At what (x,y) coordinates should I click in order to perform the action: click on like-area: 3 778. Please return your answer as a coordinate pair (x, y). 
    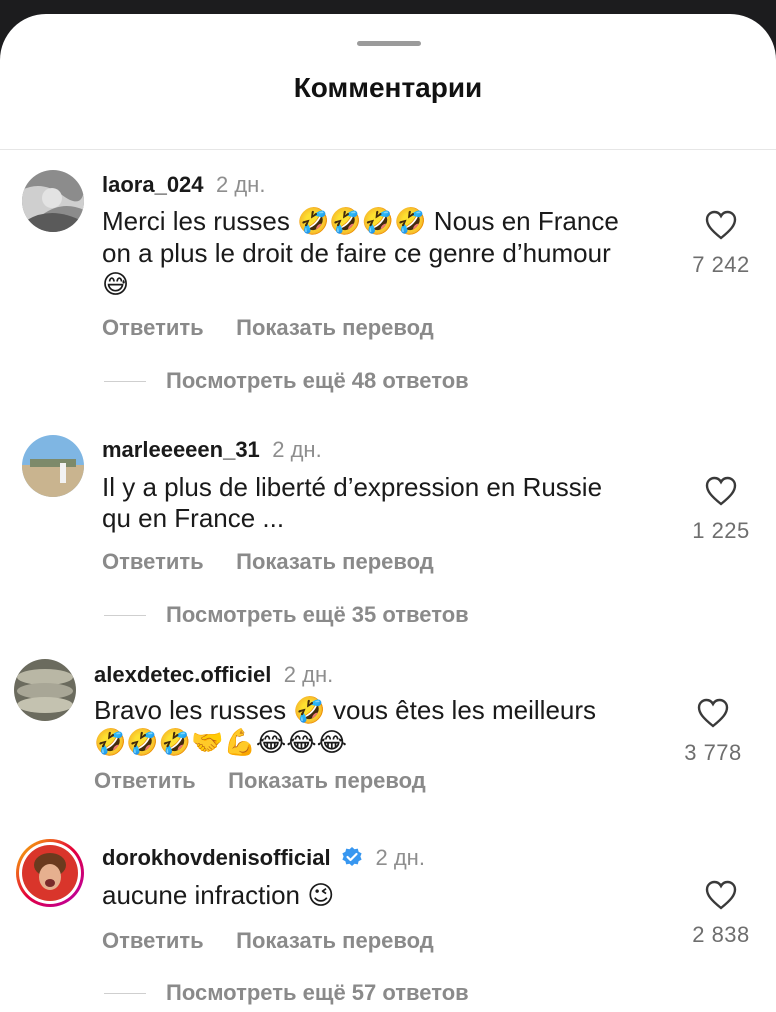
    Looking at the image, I should click on (713, 732).